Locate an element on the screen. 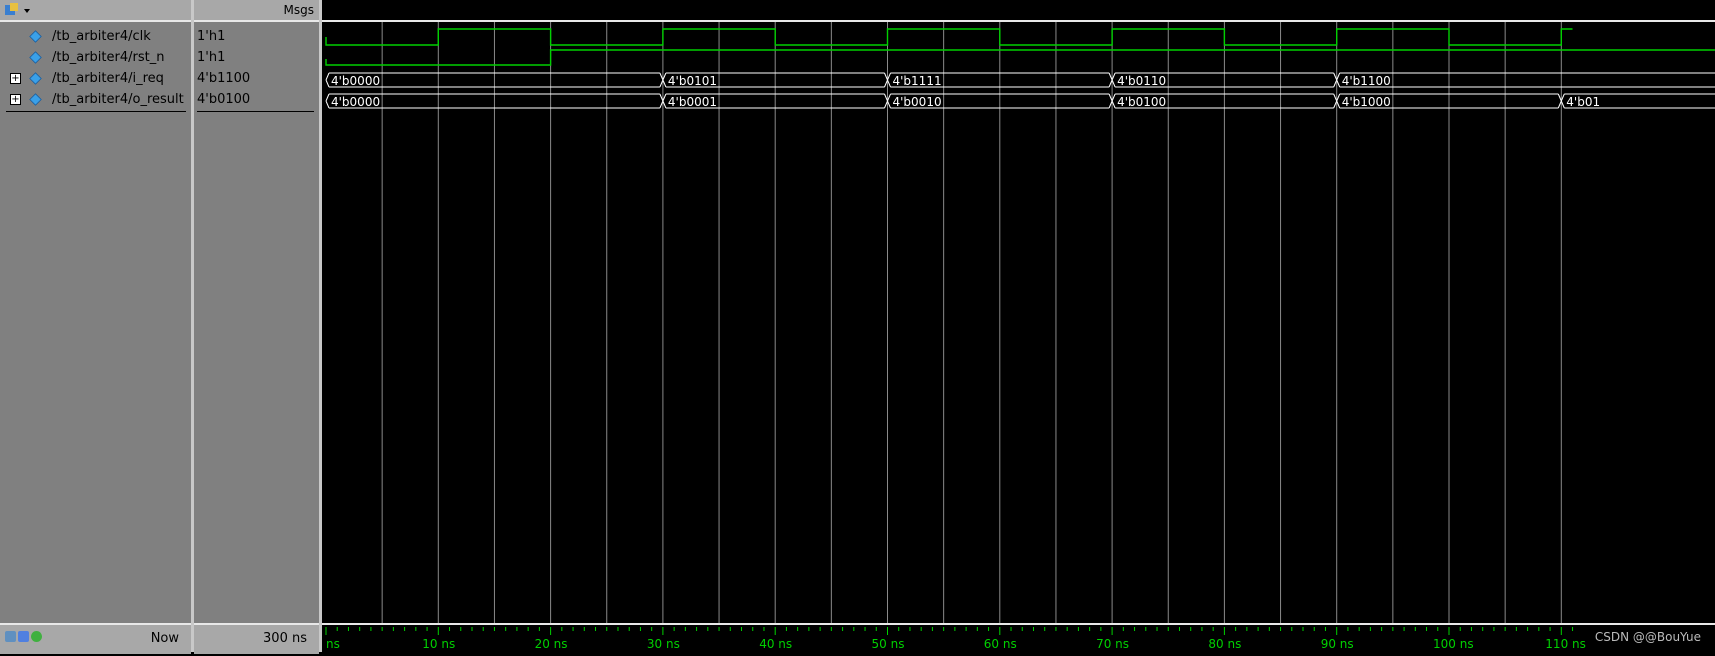  msgs-label: Msgs is located at coordinates (298, 10).